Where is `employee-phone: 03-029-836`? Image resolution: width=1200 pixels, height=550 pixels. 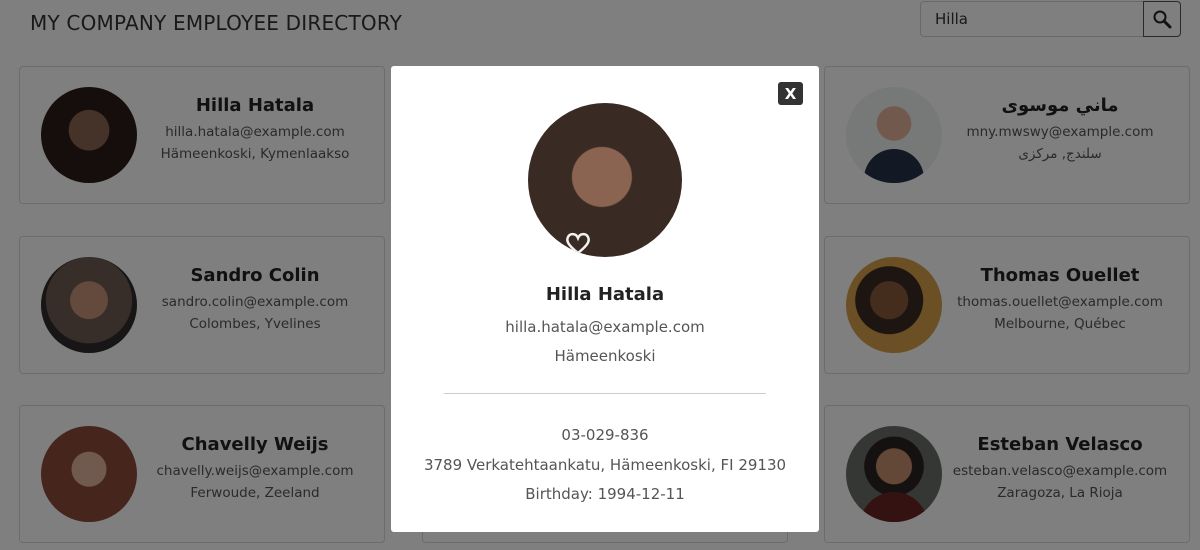 employee-phone: 03-029-836 is located at coordinates (605, 435).